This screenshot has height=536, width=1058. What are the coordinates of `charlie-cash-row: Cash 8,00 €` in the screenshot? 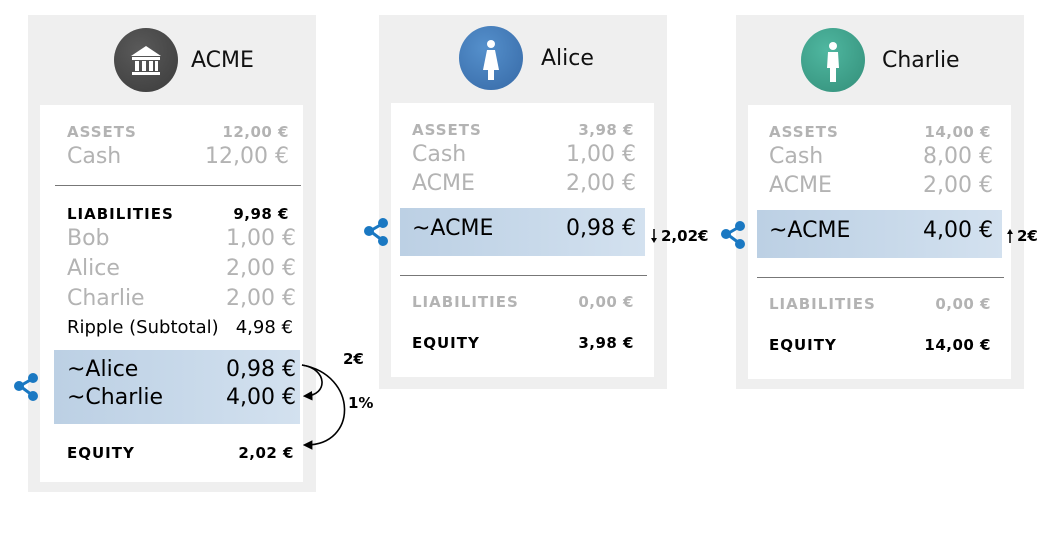 It's located at (881, 156).